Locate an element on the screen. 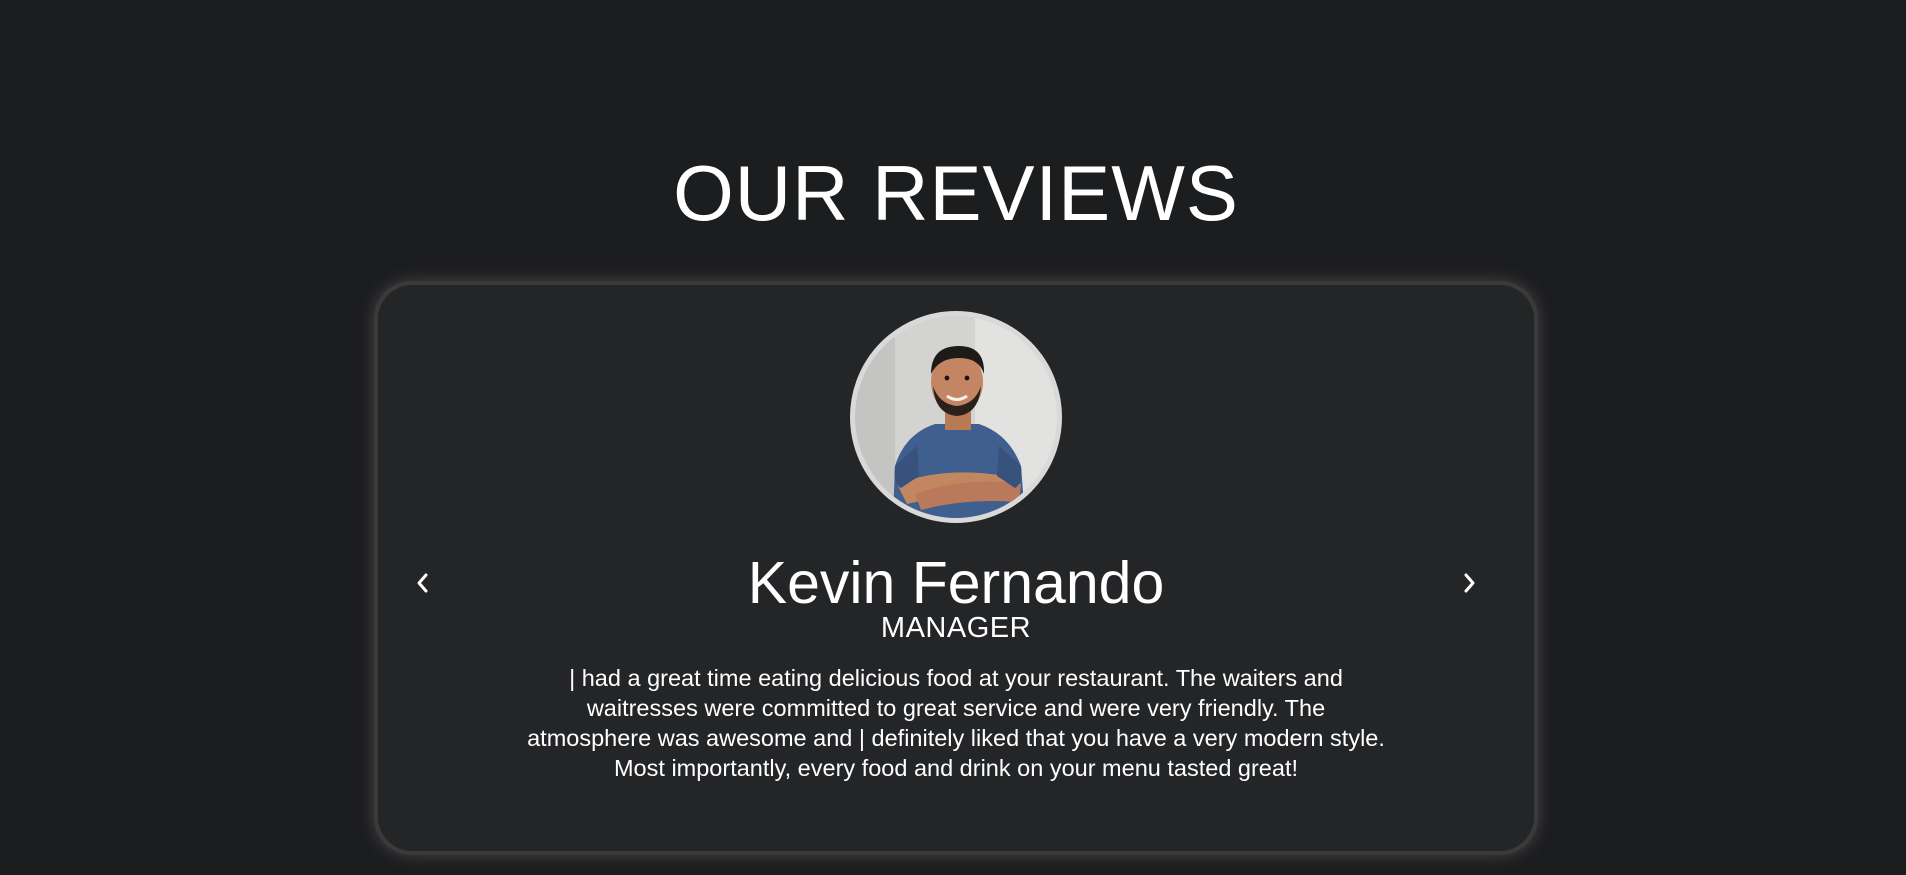  reviewer-avatar is located at coordinates (956, 417).